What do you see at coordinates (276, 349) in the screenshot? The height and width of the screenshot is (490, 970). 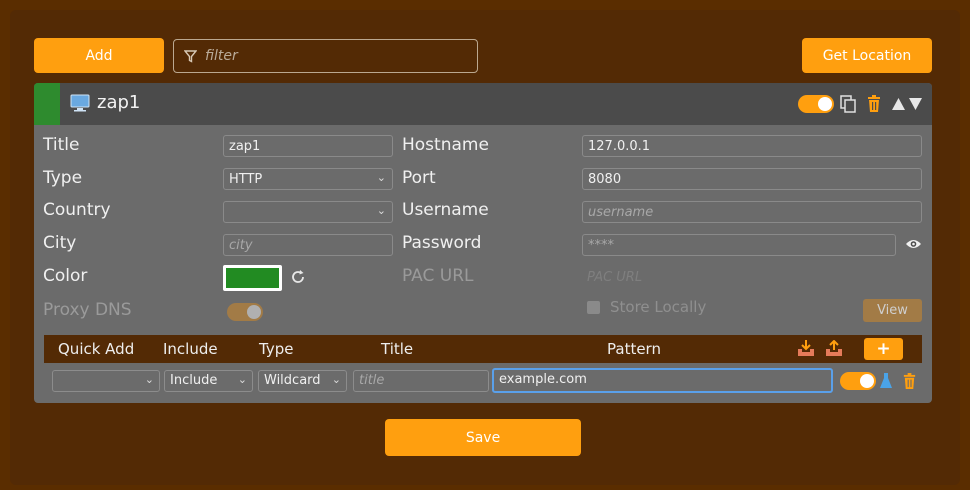 I see `type-header: Type` at bounding box center [276, 349].